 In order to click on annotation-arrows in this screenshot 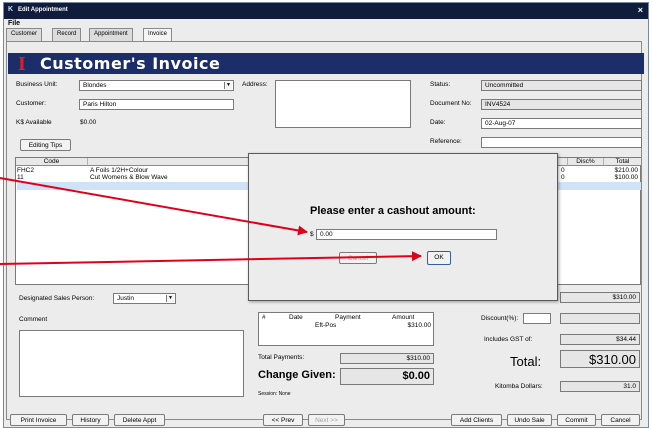, I will do `click(211, 221)`.